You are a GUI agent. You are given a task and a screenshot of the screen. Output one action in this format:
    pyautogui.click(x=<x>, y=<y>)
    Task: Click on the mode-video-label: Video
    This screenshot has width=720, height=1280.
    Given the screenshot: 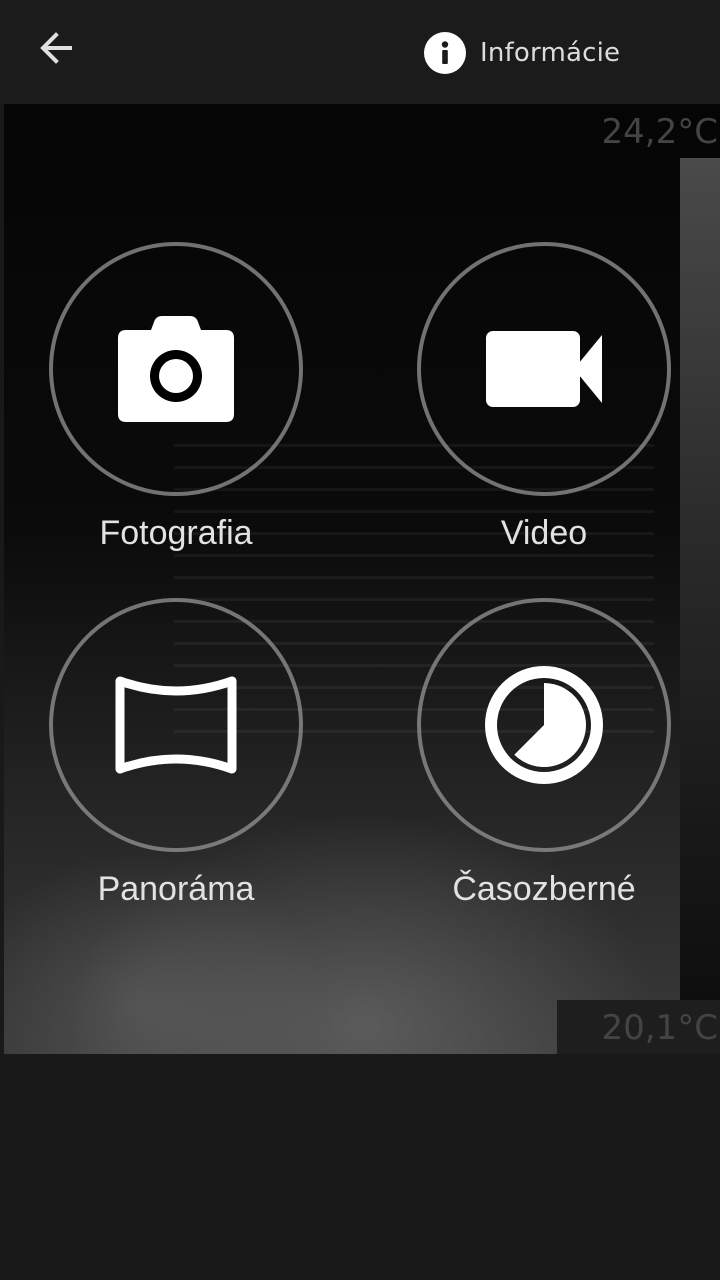 What is the action you would take?
    pyautogui.click(x=544, y=533)
    